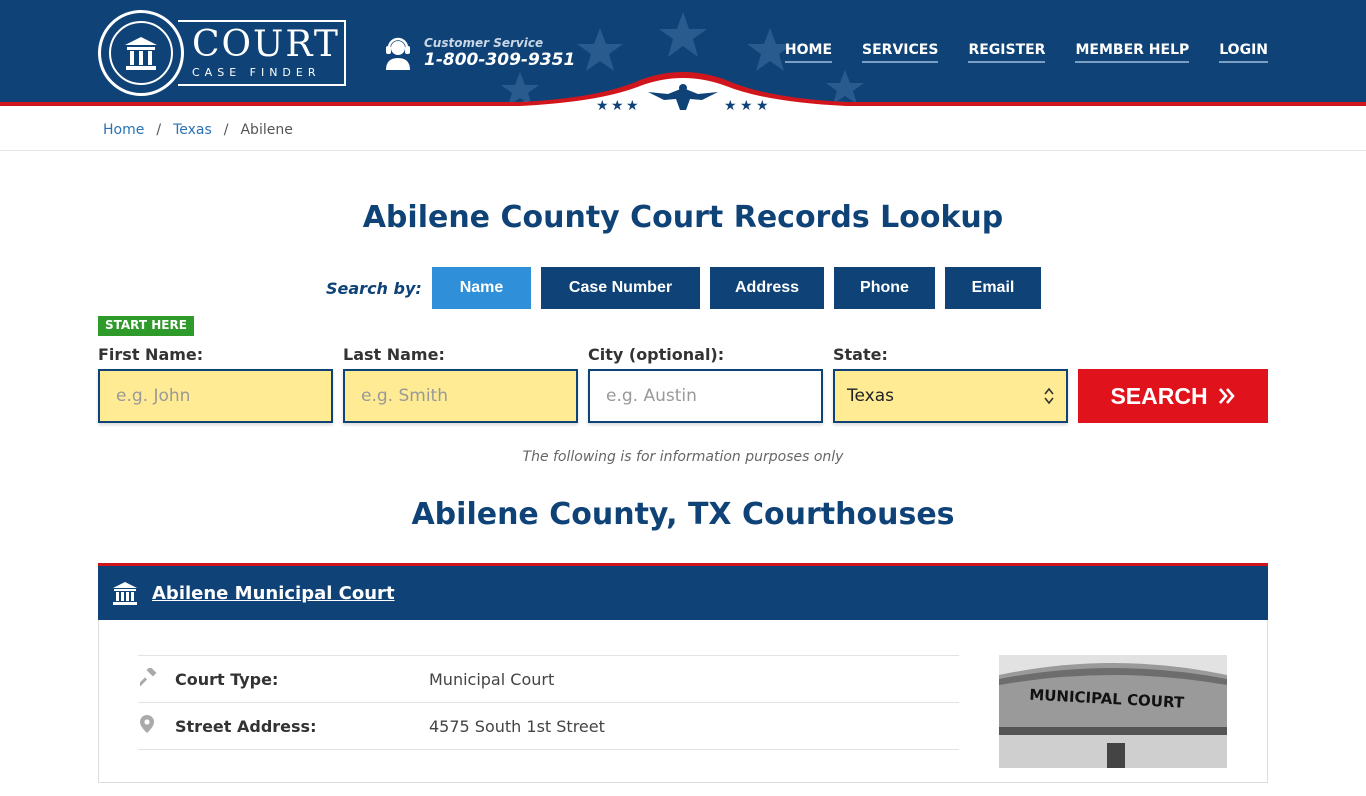  I want to click on breadcrumb-divider, so click(683, 150).